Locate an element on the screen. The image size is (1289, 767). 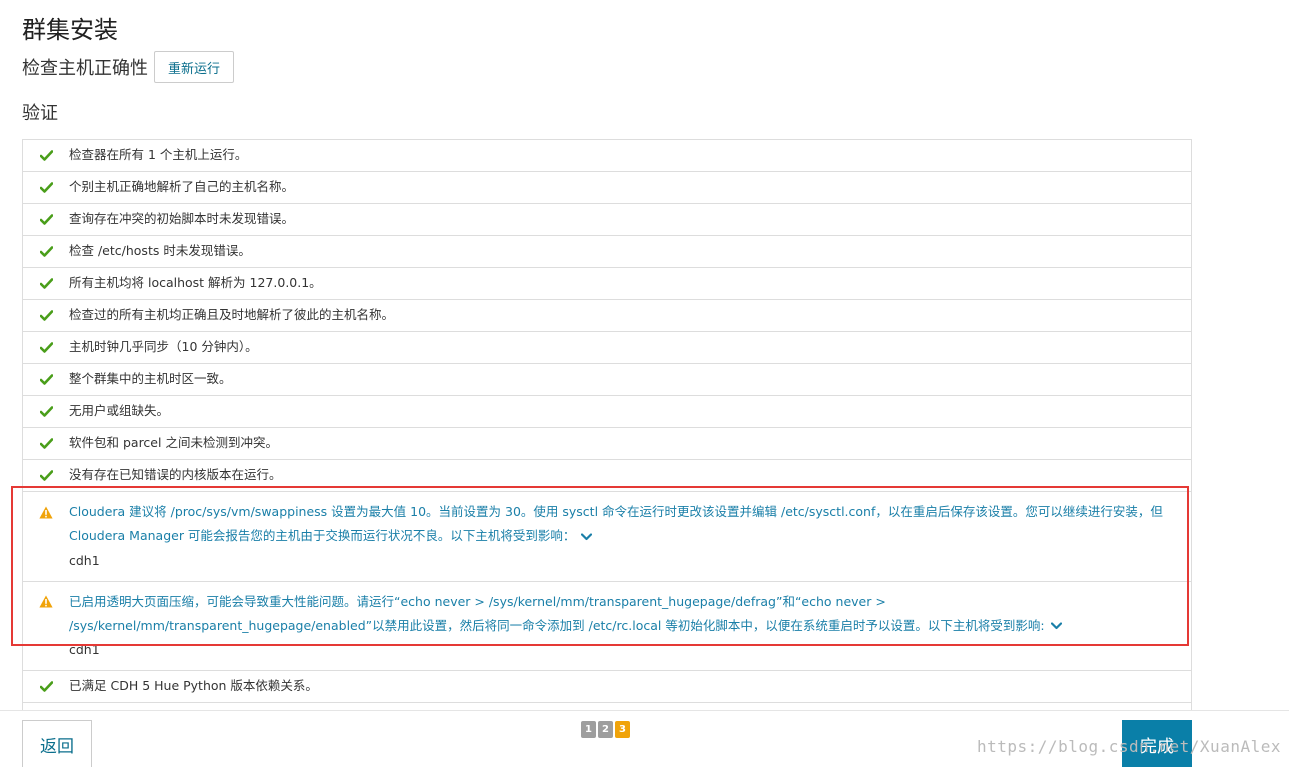
page-title: 群集安装 is located at coordinates (70, 30).